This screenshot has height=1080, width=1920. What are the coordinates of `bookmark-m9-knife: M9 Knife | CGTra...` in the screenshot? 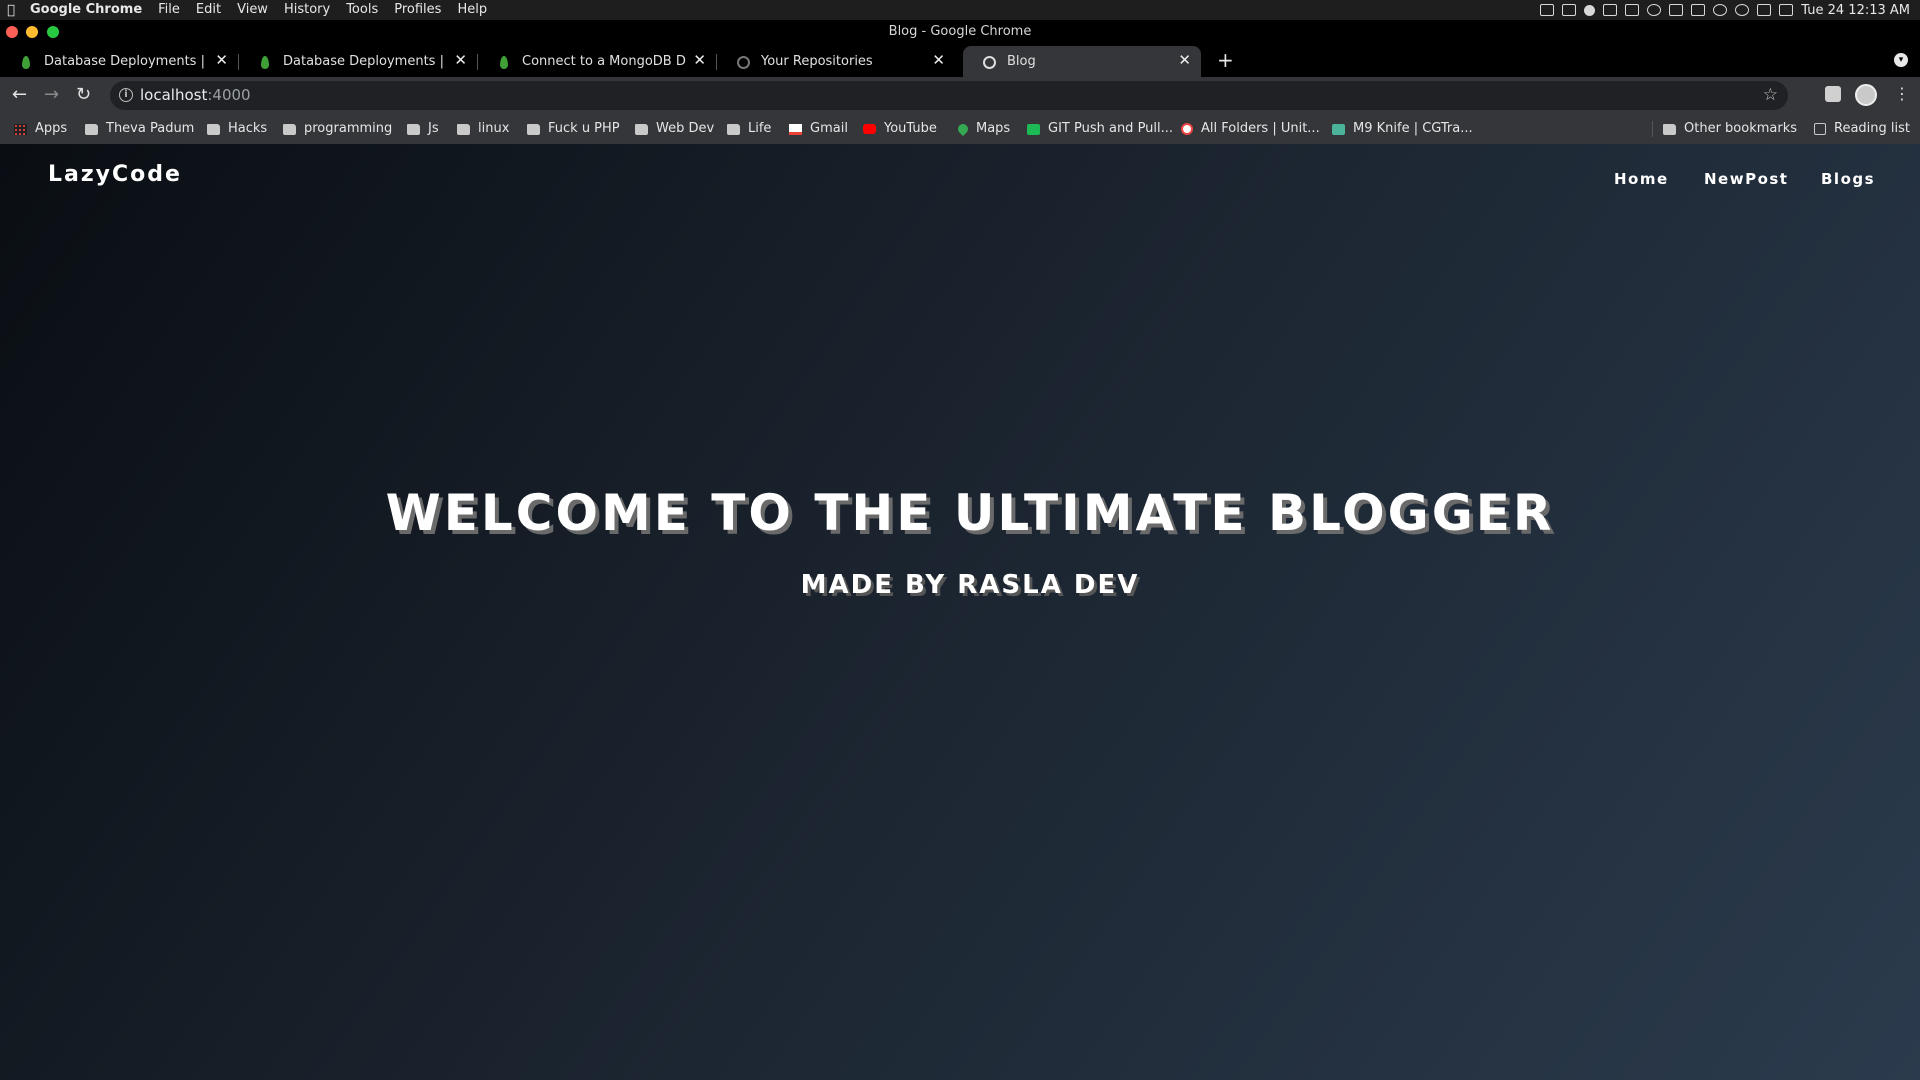 It's located at (1402, 129).